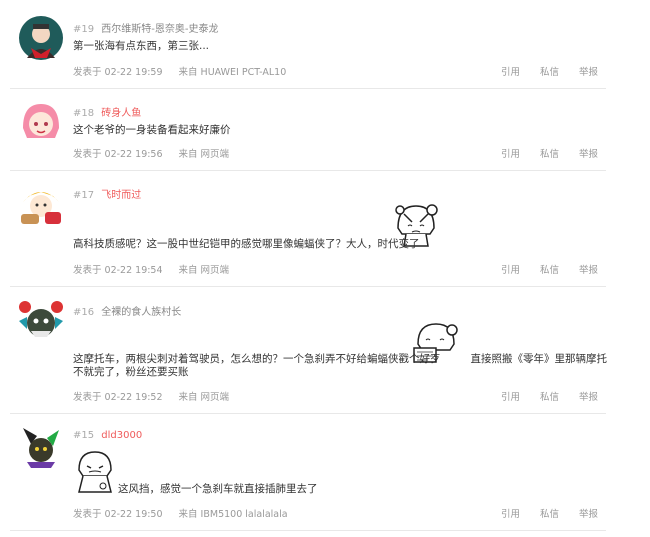 The height and width of the screenshot is (537, 650). I want to click on post-content-line1: 这摩托车，两根尖刺对着驾驶员，怎么想的？一个急刹弄不好给蝙蝠侠戳个好歹, so click(257, 359).